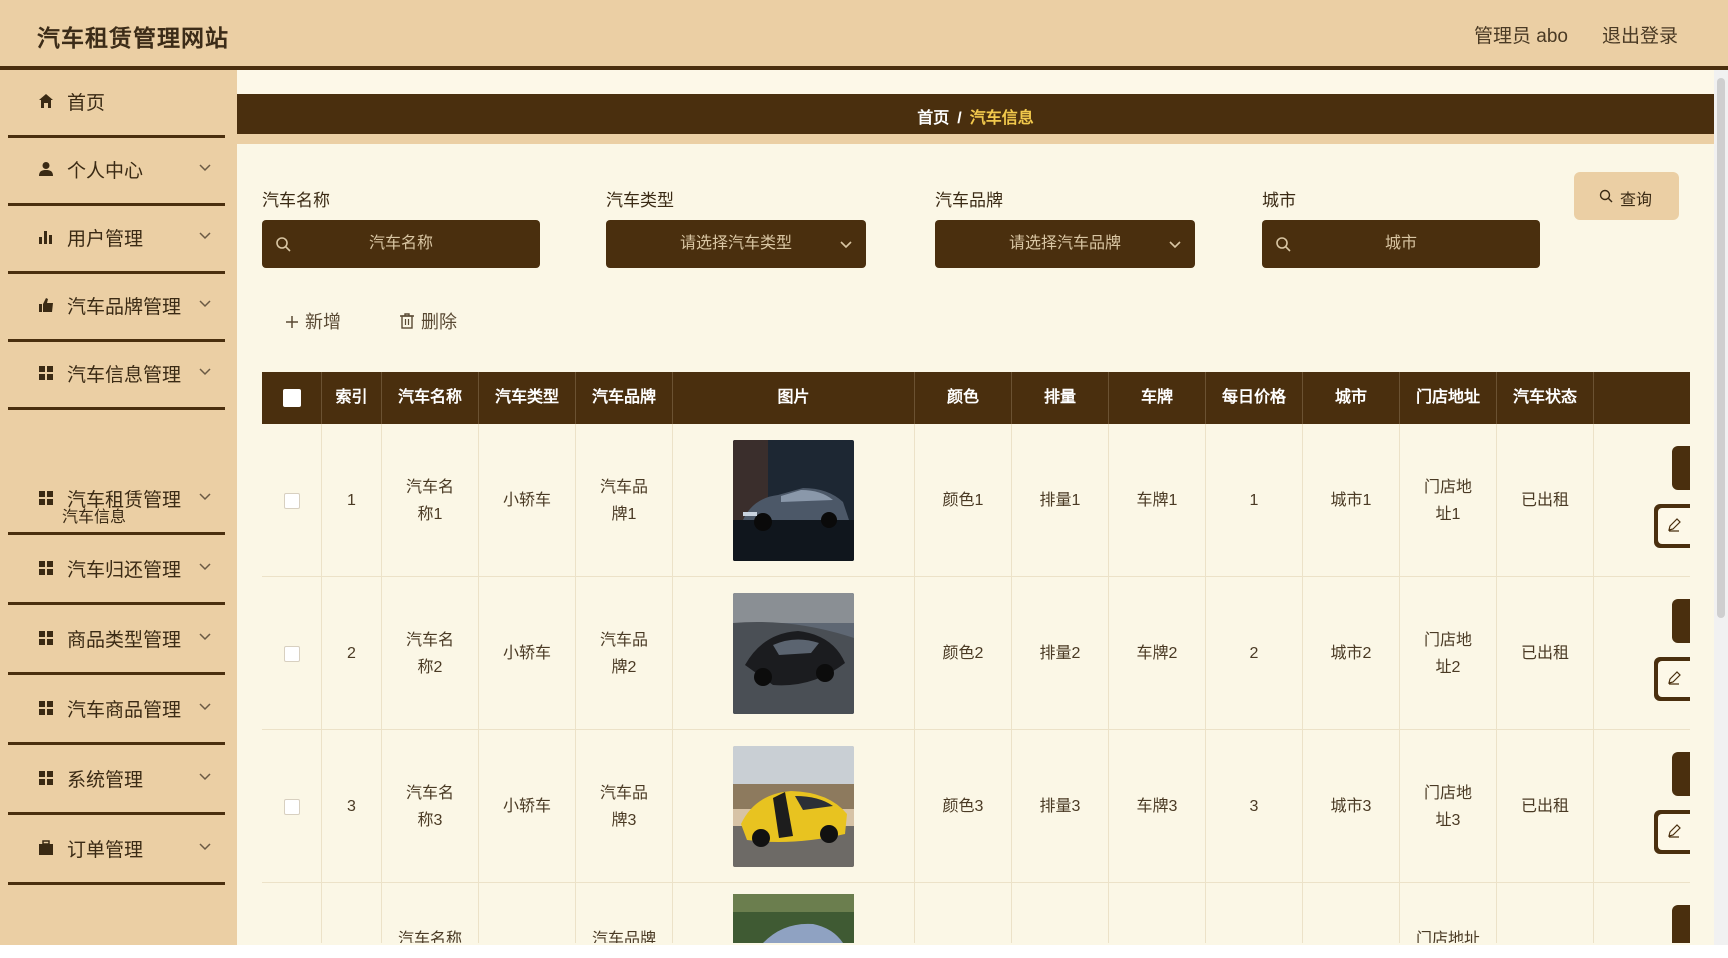 This screenshot has width=1728, height=958. Describe the element at coordinates (46, 169) in the screenshot. I see `person-icon` at that location.